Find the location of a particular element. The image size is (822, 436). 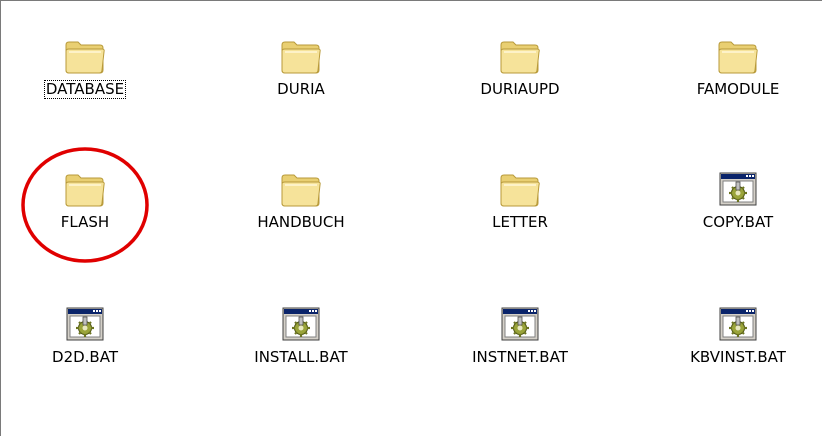

folder-item-database: DATABASE is located at coordinates (85, 73).